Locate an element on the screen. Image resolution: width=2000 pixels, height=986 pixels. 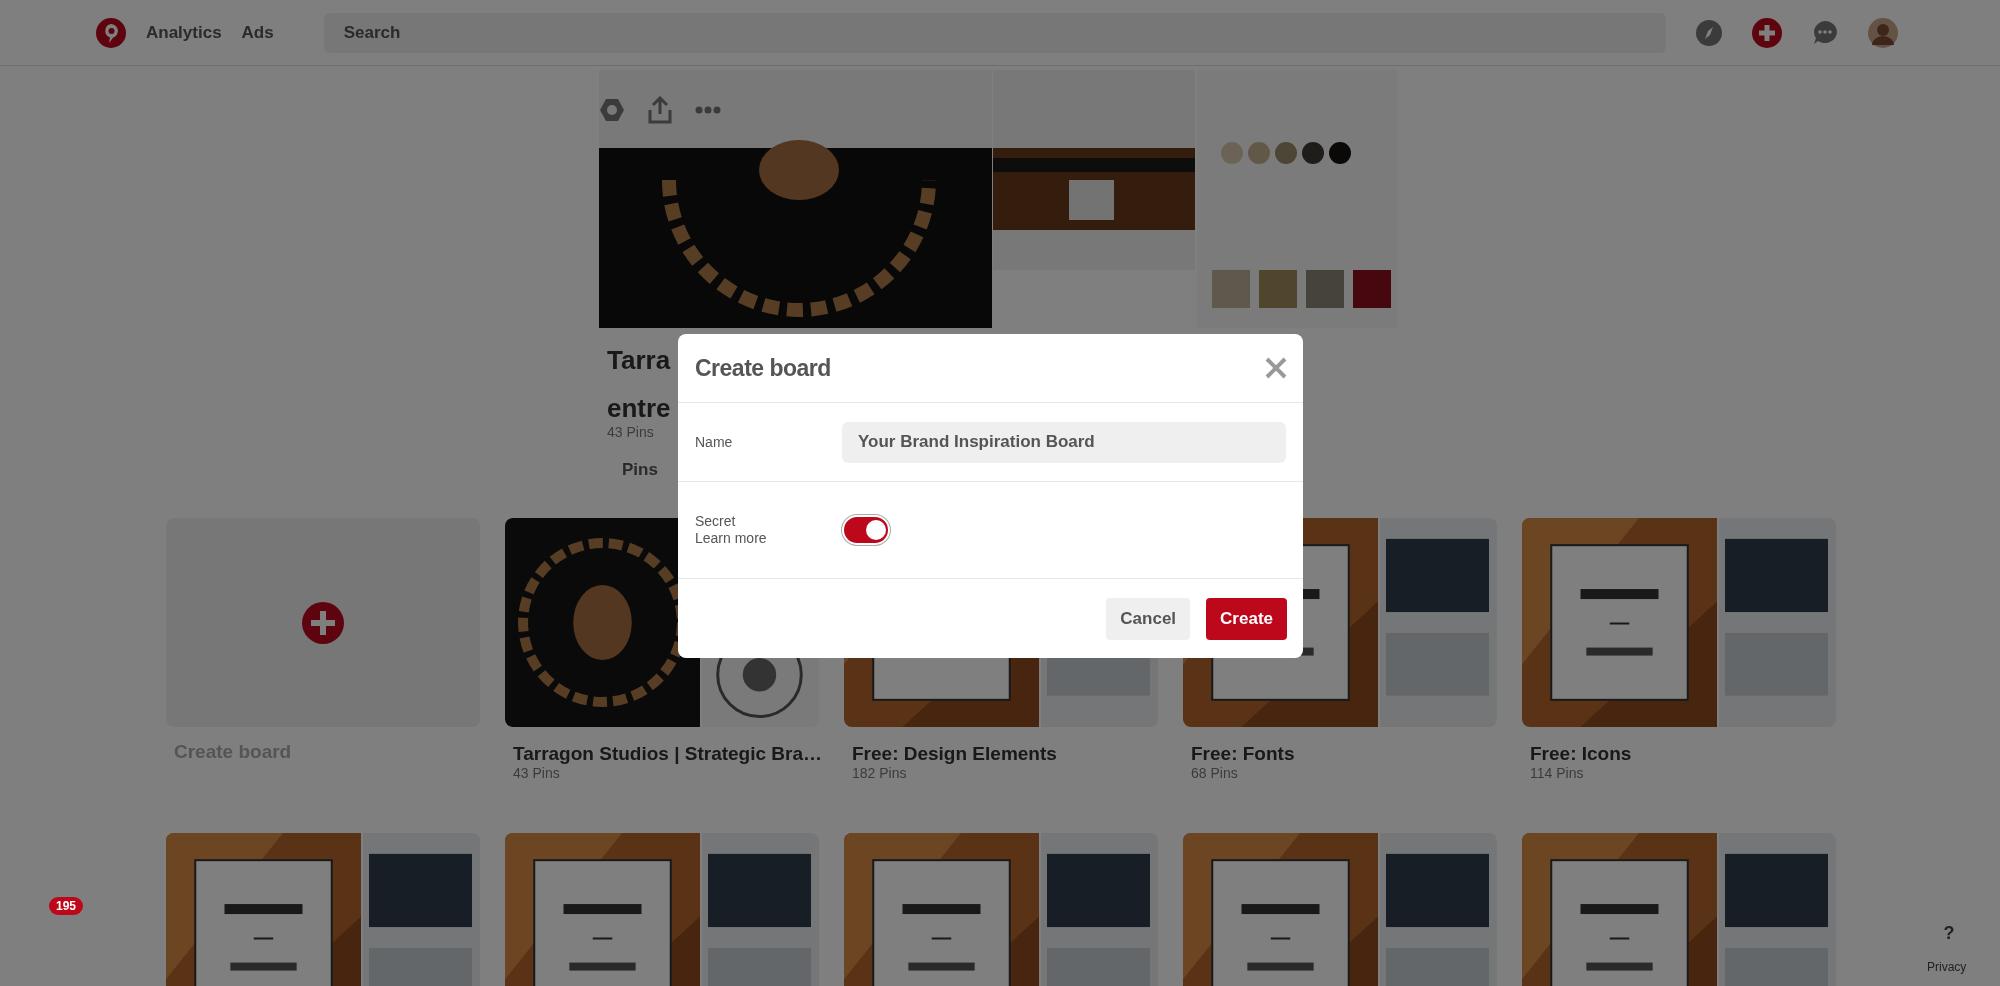
chat-icon is located at coordinates (1824, 32).